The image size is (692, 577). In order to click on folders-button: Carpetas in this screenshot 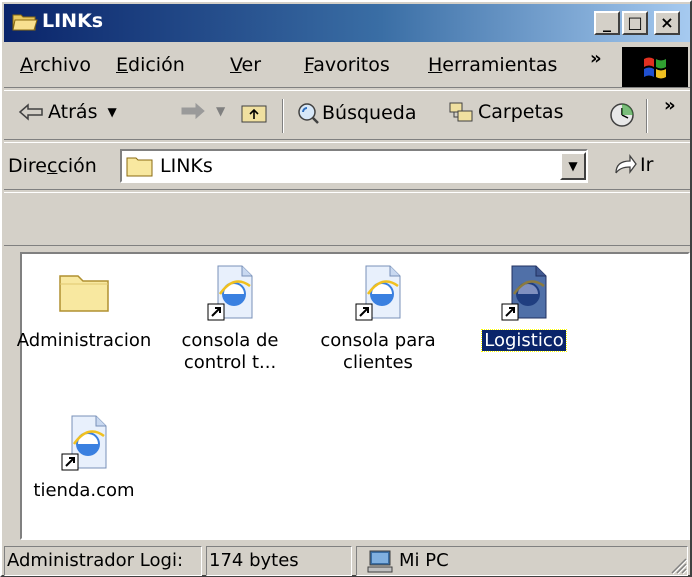, I will do `click(505, 112)`.